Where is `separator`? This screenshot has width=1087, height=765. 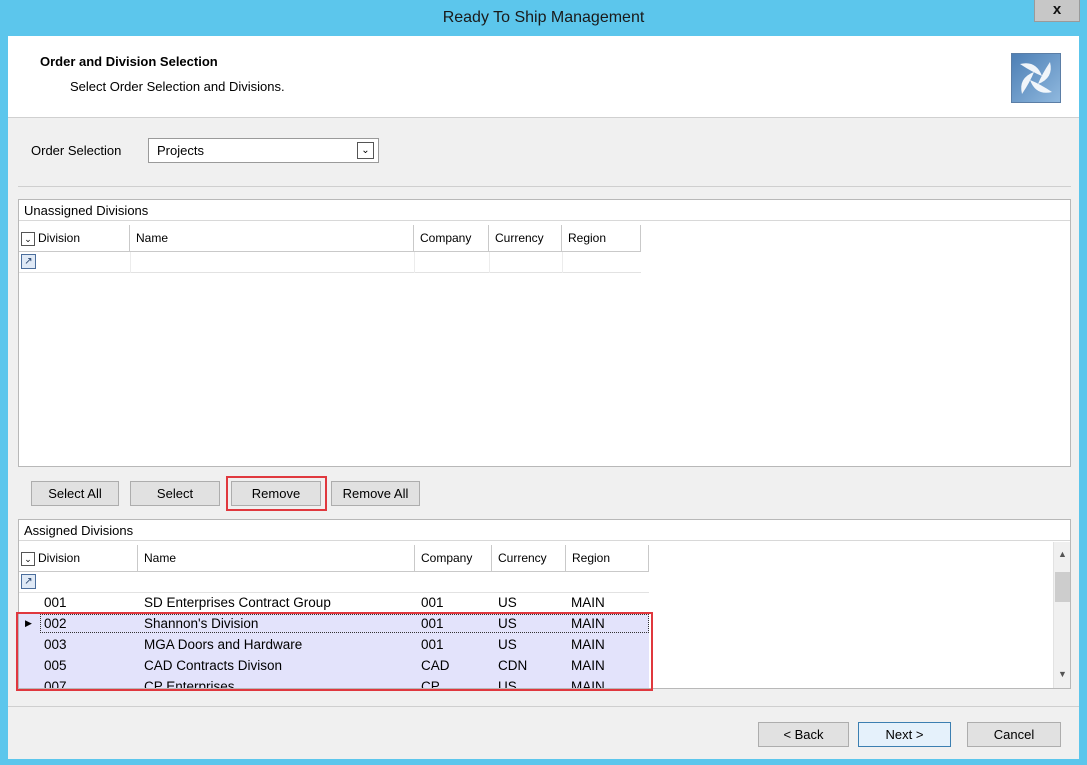 separator is located at coordinates (544, 186).